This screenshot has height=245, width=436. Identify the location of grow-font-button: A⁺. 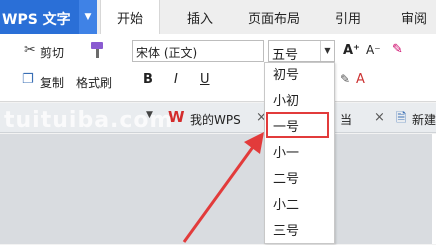
(351, 50).